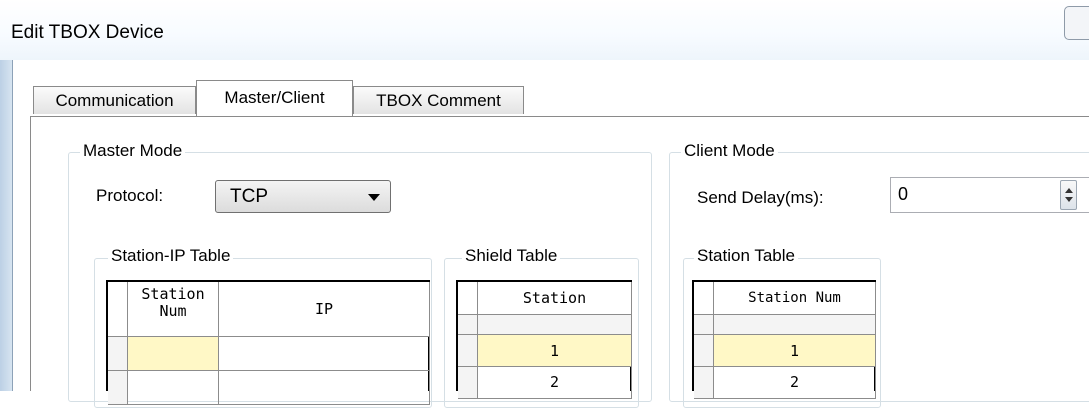  Describe the element at coordinates (114, 100) in the screenshot. I see `tab-communication: Communication` at that location.